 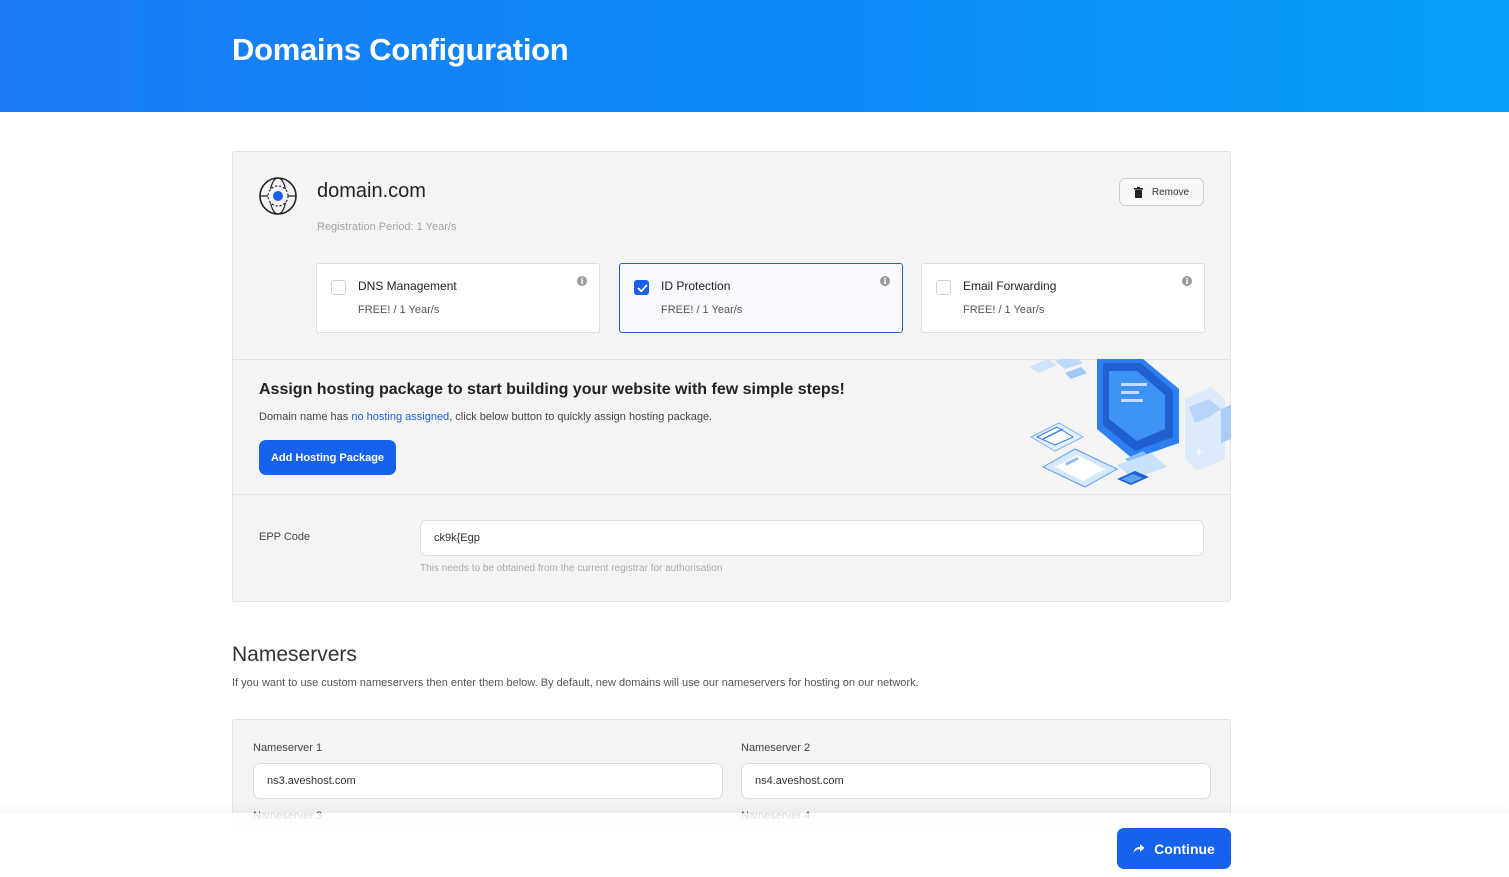 I want to click on add-hosting-package-button: Add Hosting Package, so click(x=327, y=457).